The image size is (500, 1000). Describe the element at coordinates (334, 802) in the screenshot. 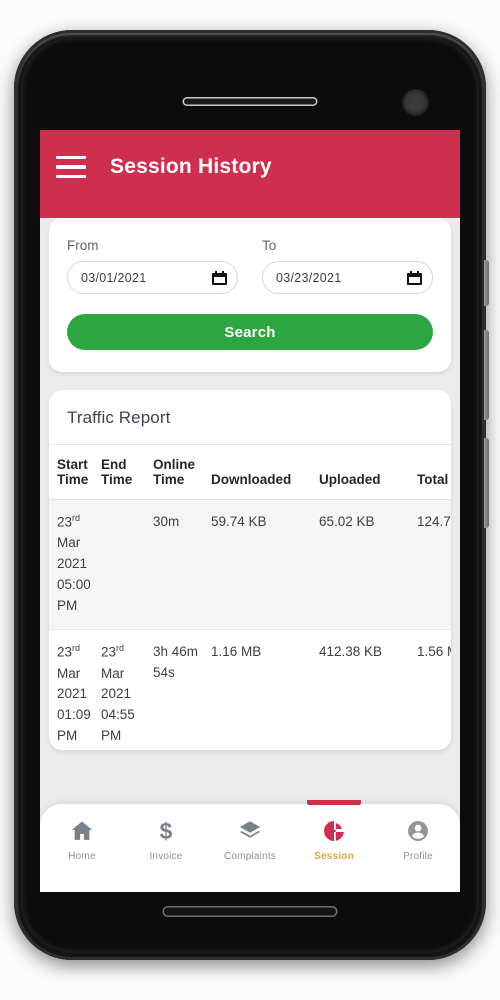

I see `active-tab-indicator` at that location.